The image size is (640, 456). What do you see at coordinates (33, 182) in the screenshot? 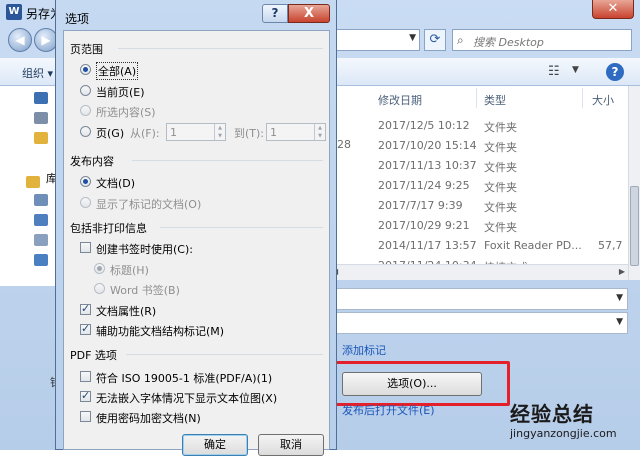
I see `library-folder-icon` at bounding box center [33, 182].